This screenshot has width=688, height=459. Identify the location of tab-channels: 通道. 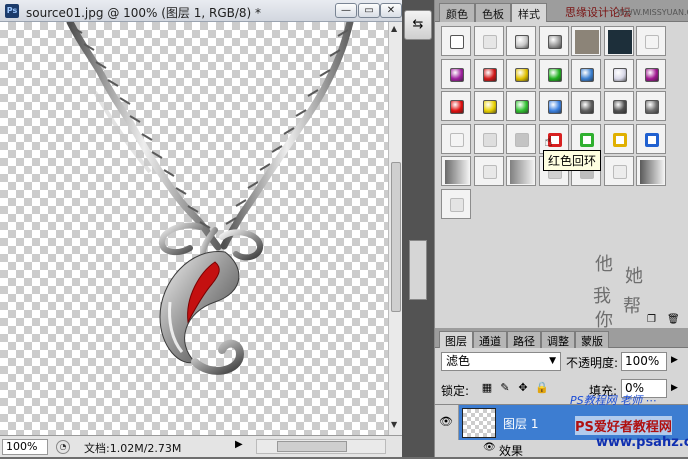
(490, 339).